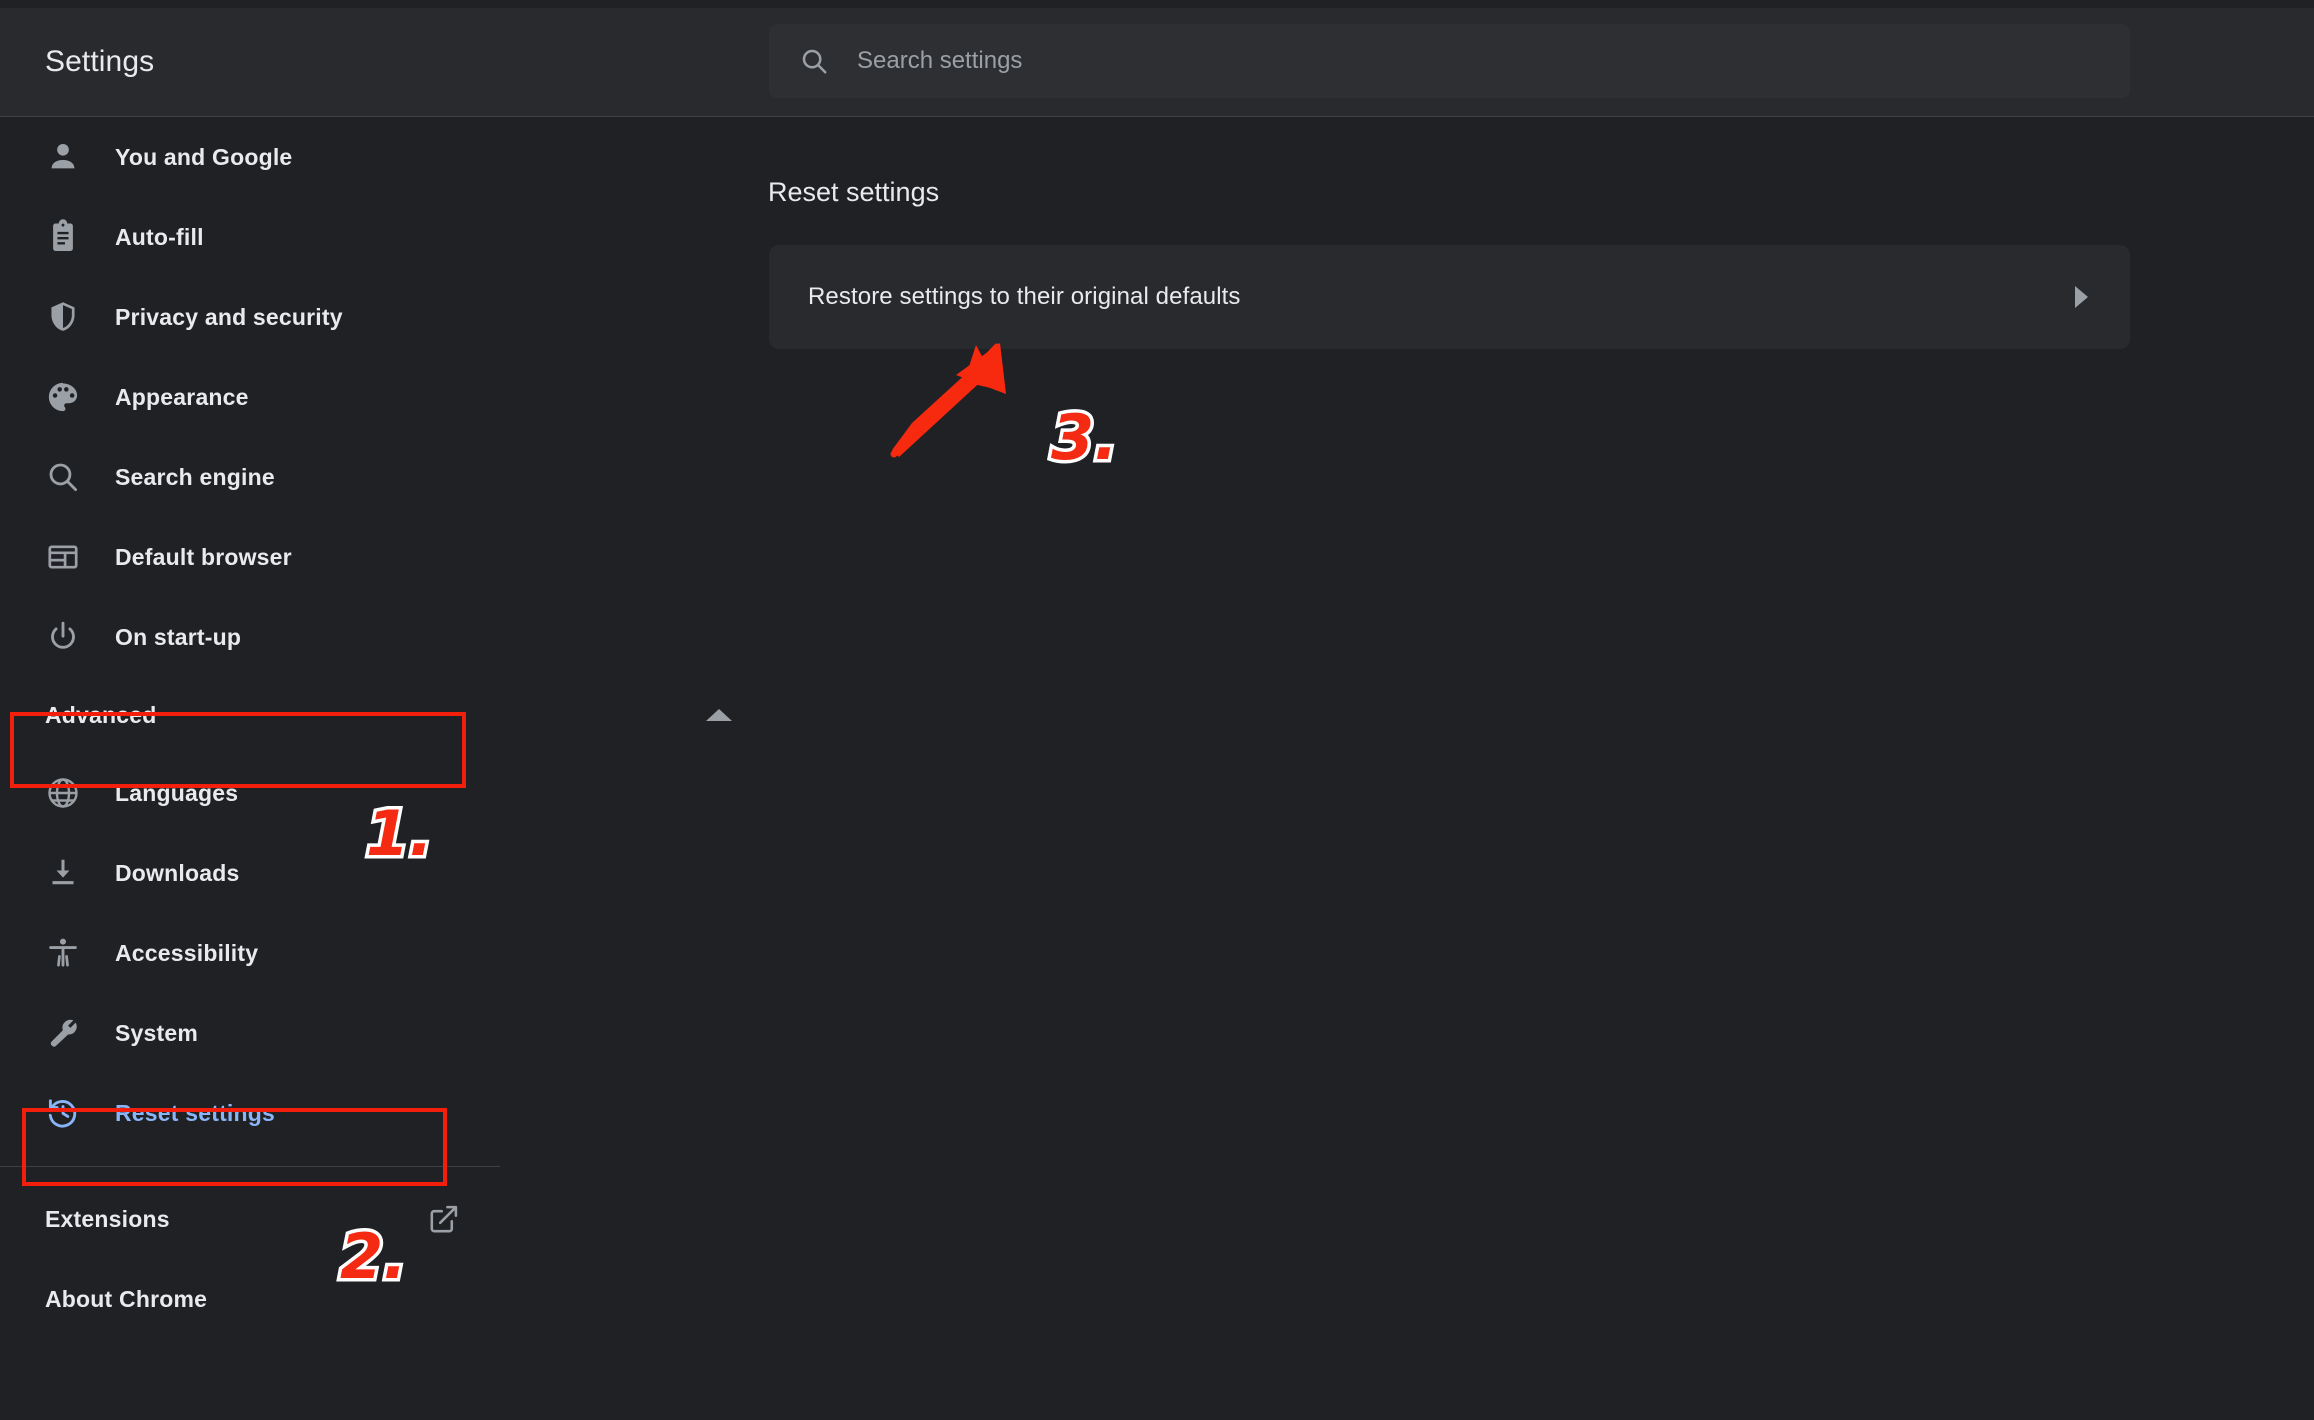 This screenshot has width=2314, height=1420. Describe the element at coordinates (187, 952) in the screenshot. I see `sidebar-item-label: Accessibility` at that location.